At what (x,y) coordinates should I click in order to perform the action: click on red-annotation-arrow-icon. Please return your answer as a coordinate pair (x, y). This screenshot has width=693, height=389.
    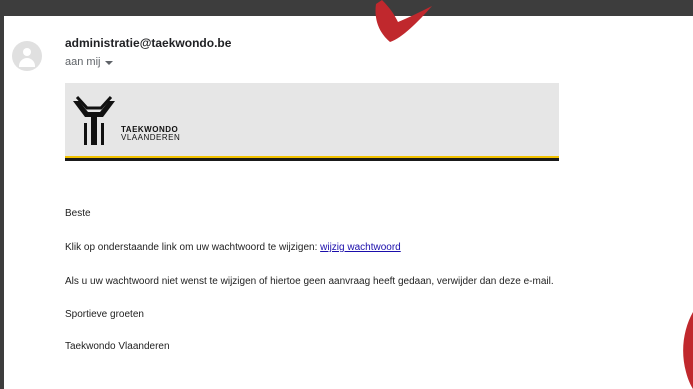
    Looking at the image, I should click on (403, 21).